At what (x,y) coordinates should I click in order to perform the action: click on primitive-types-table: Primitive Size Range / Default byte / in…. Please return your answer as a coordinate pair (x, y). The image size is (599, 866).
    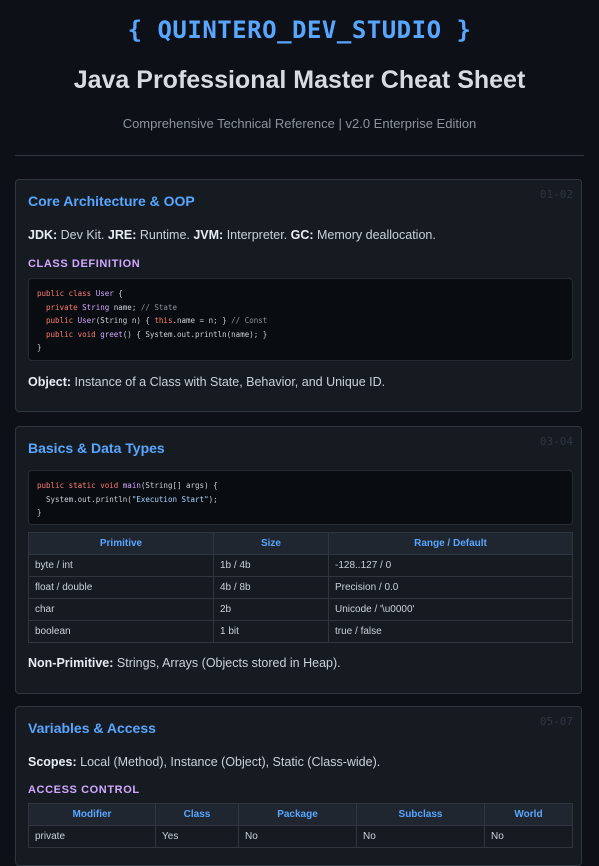
    Looking at the image, I should click on (300, 587).